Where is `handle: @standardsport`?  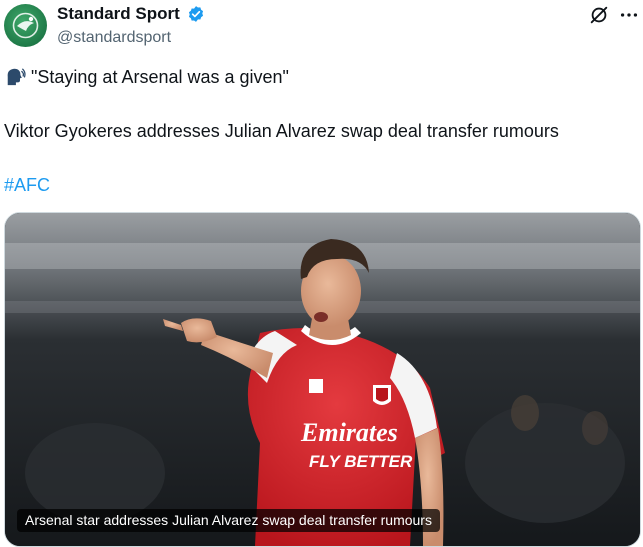
handle: @standardsport is located at coordinates (114, 38).